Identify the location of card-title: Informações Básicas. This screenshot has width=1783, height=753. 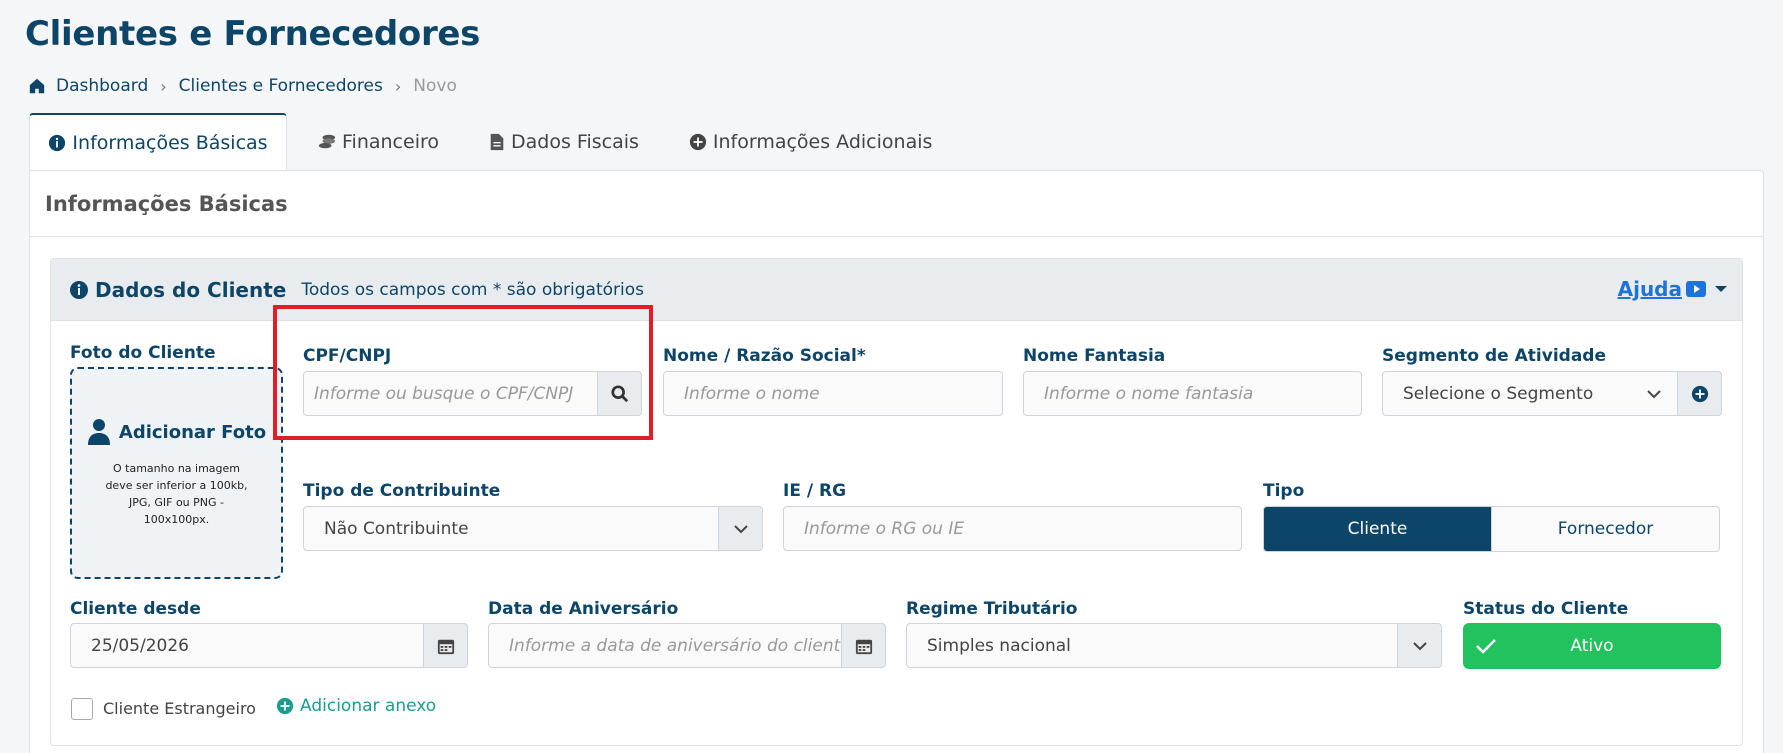
(896, 204).